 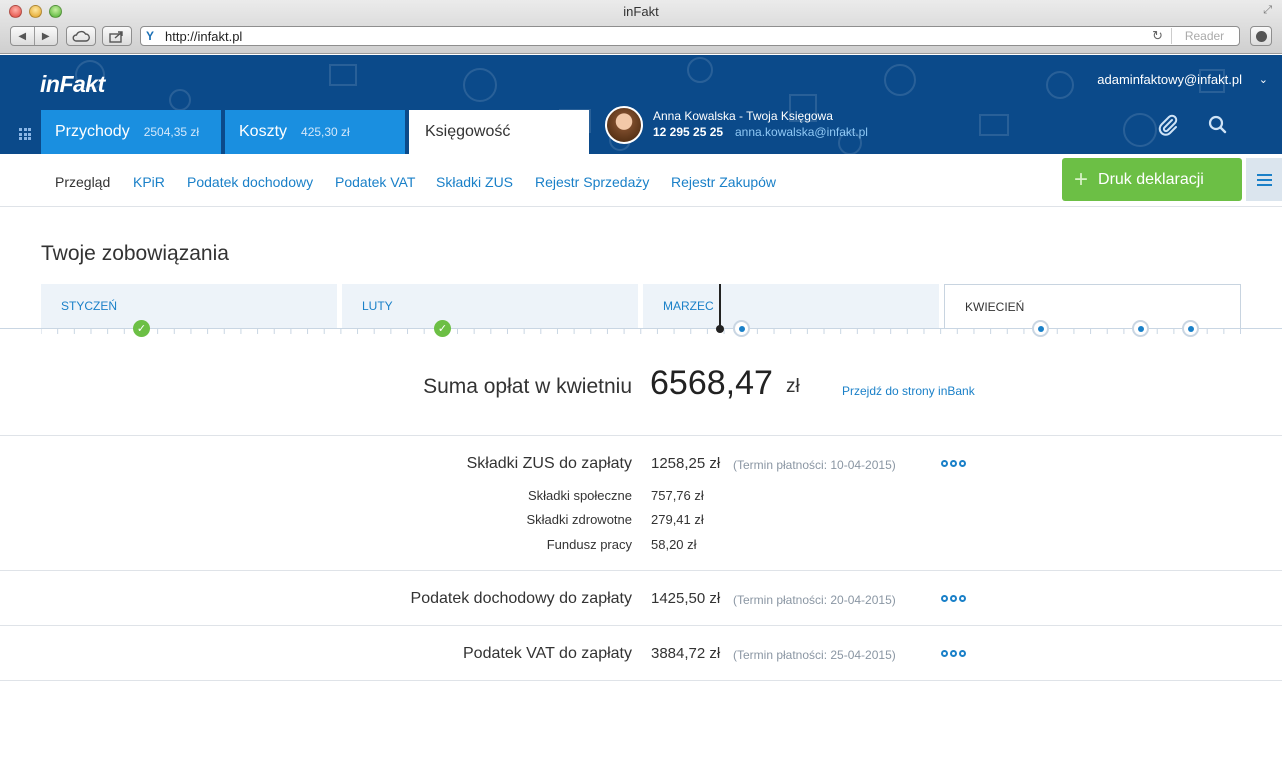 I want to click on print-declaration-label: Druk deklaracji, so click(x=1151, y=179).